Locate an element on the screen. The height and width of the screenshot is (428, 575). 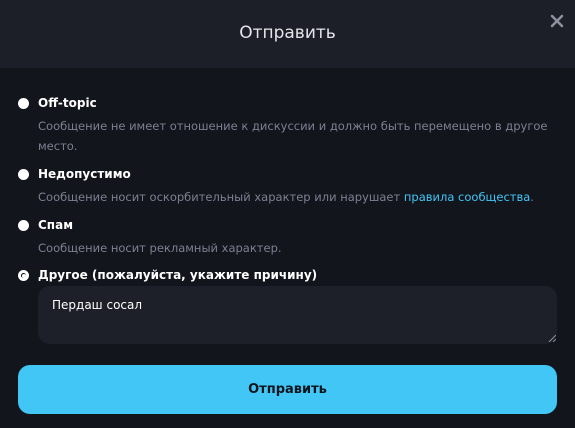
close-button is located at coordinates (557, 21).